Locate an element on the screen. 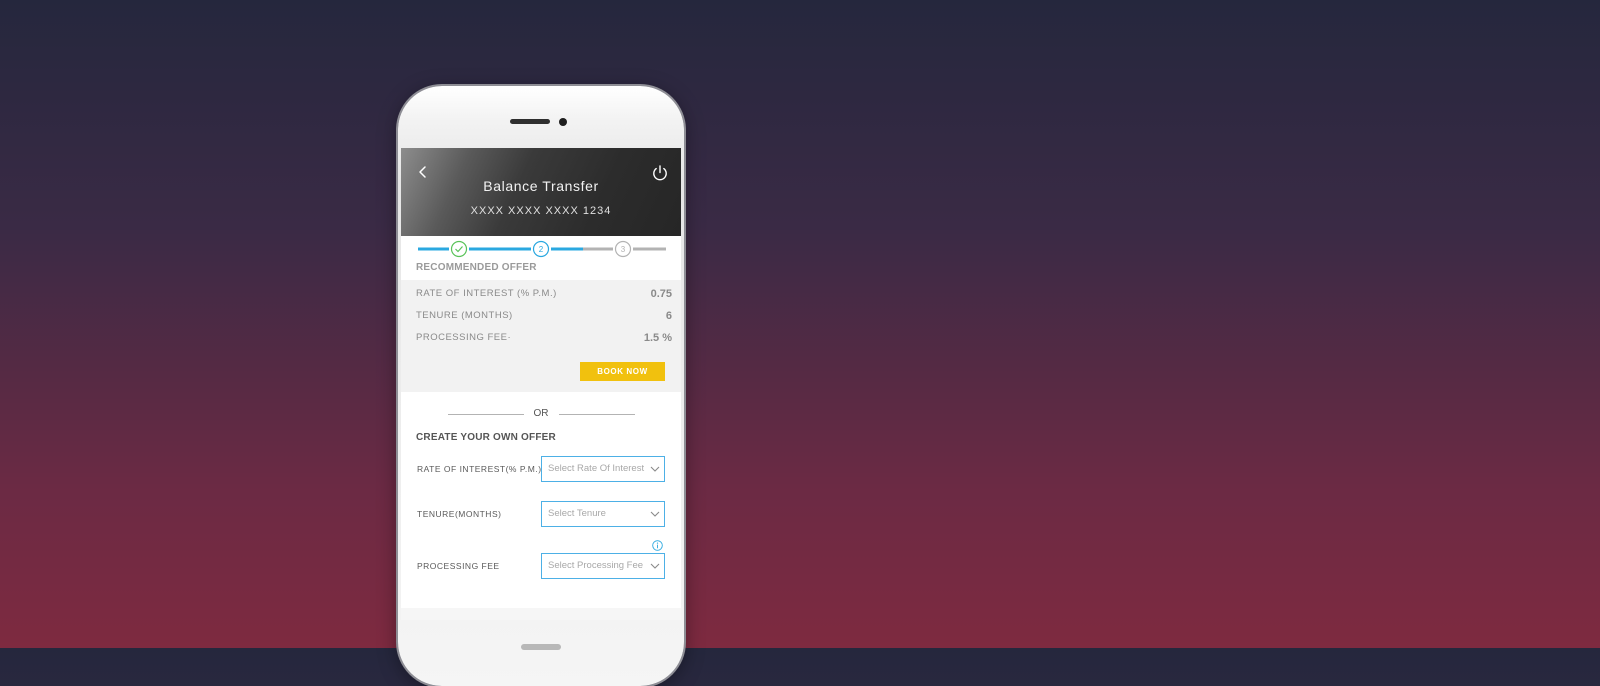  processing-fee-select: Select Processing Fee is located at coordinates (603, 566).